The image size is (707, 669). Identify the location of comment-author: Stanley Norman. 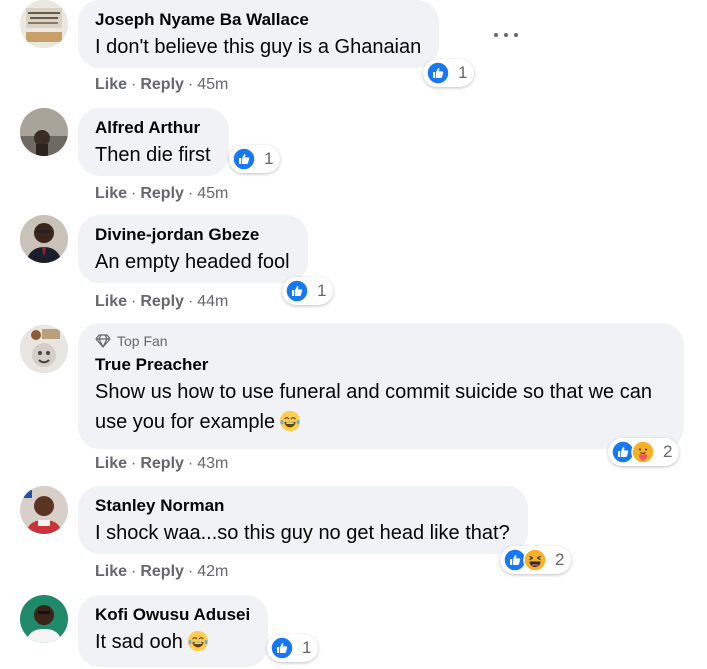
(302, 506).